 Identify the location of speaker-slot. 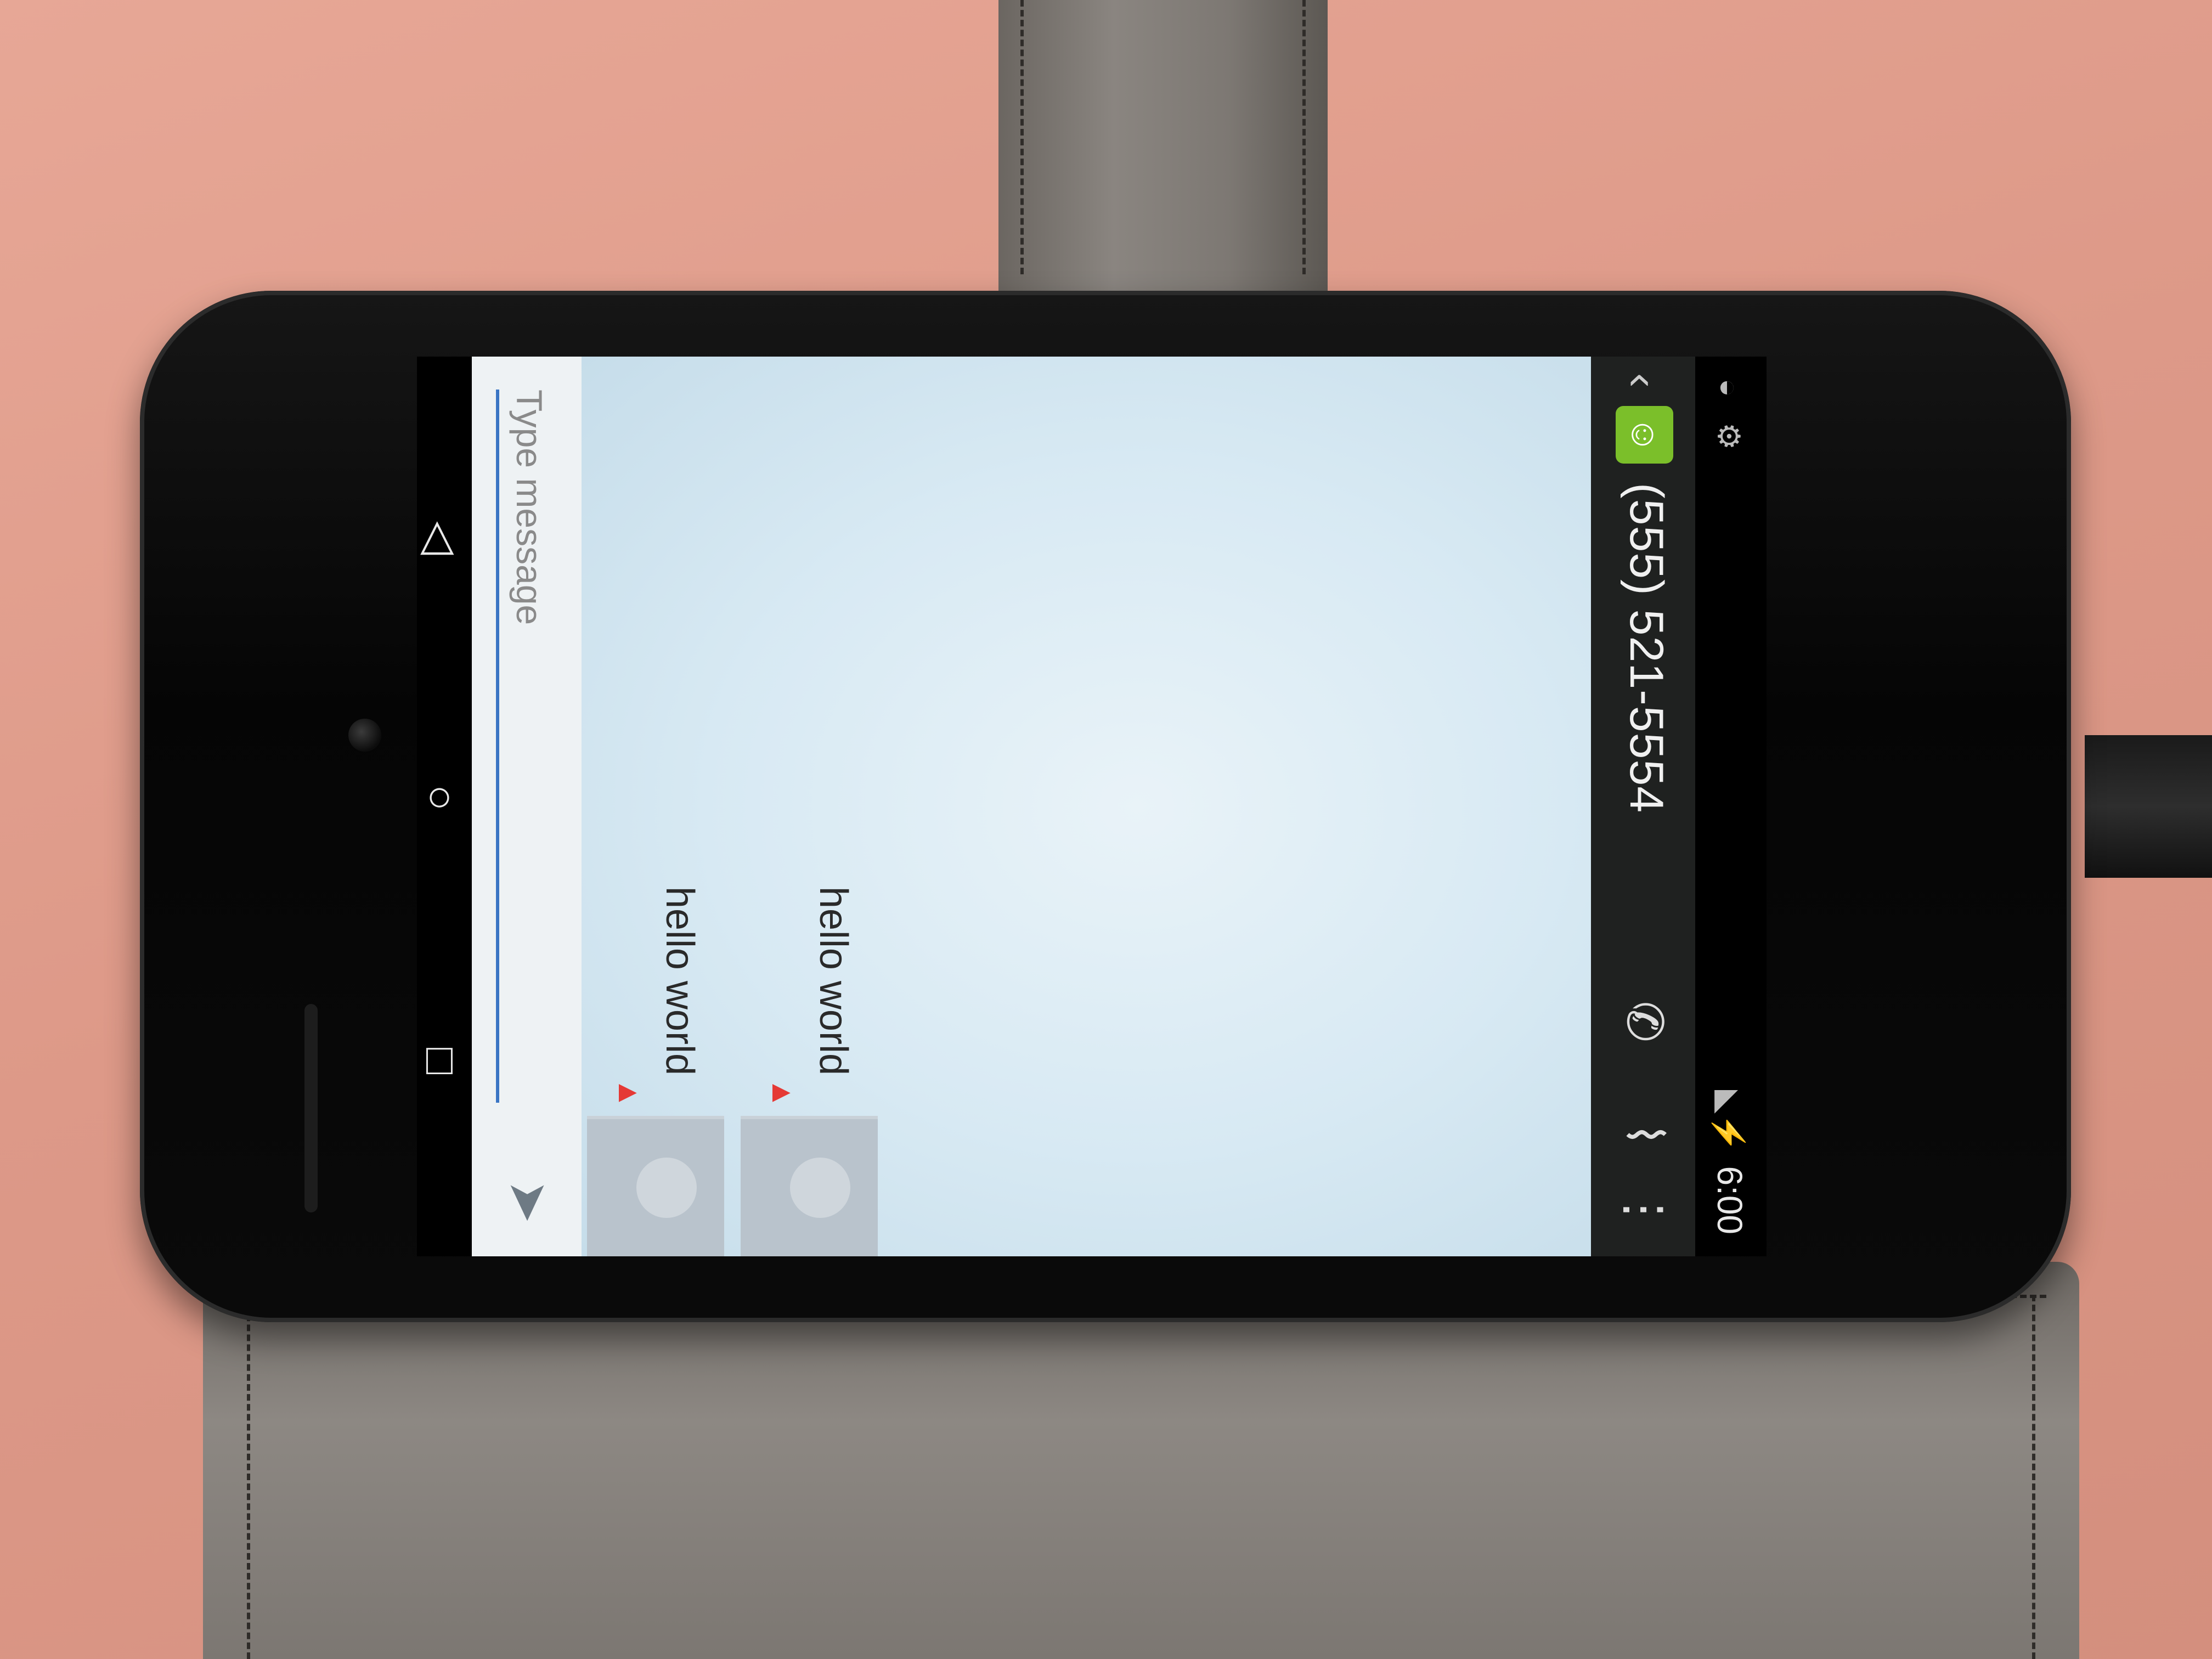
(311, 1108).